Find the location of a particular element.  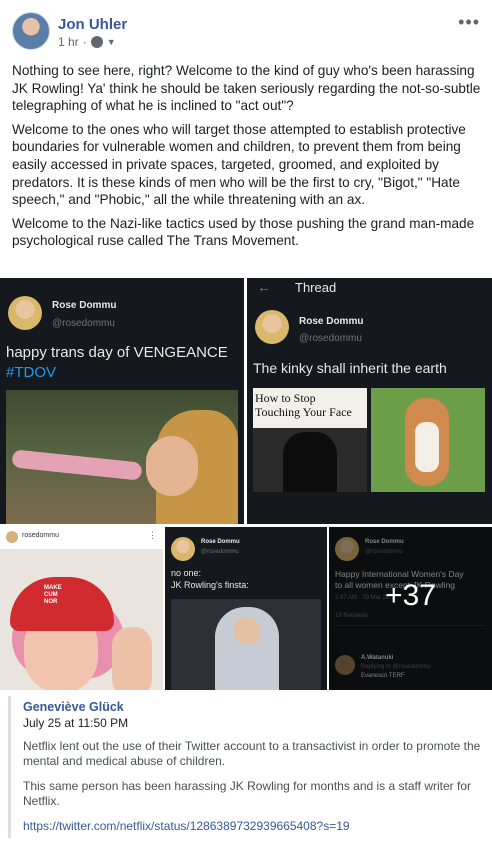

thread-title: Thread is located at coordinates (316, 287).